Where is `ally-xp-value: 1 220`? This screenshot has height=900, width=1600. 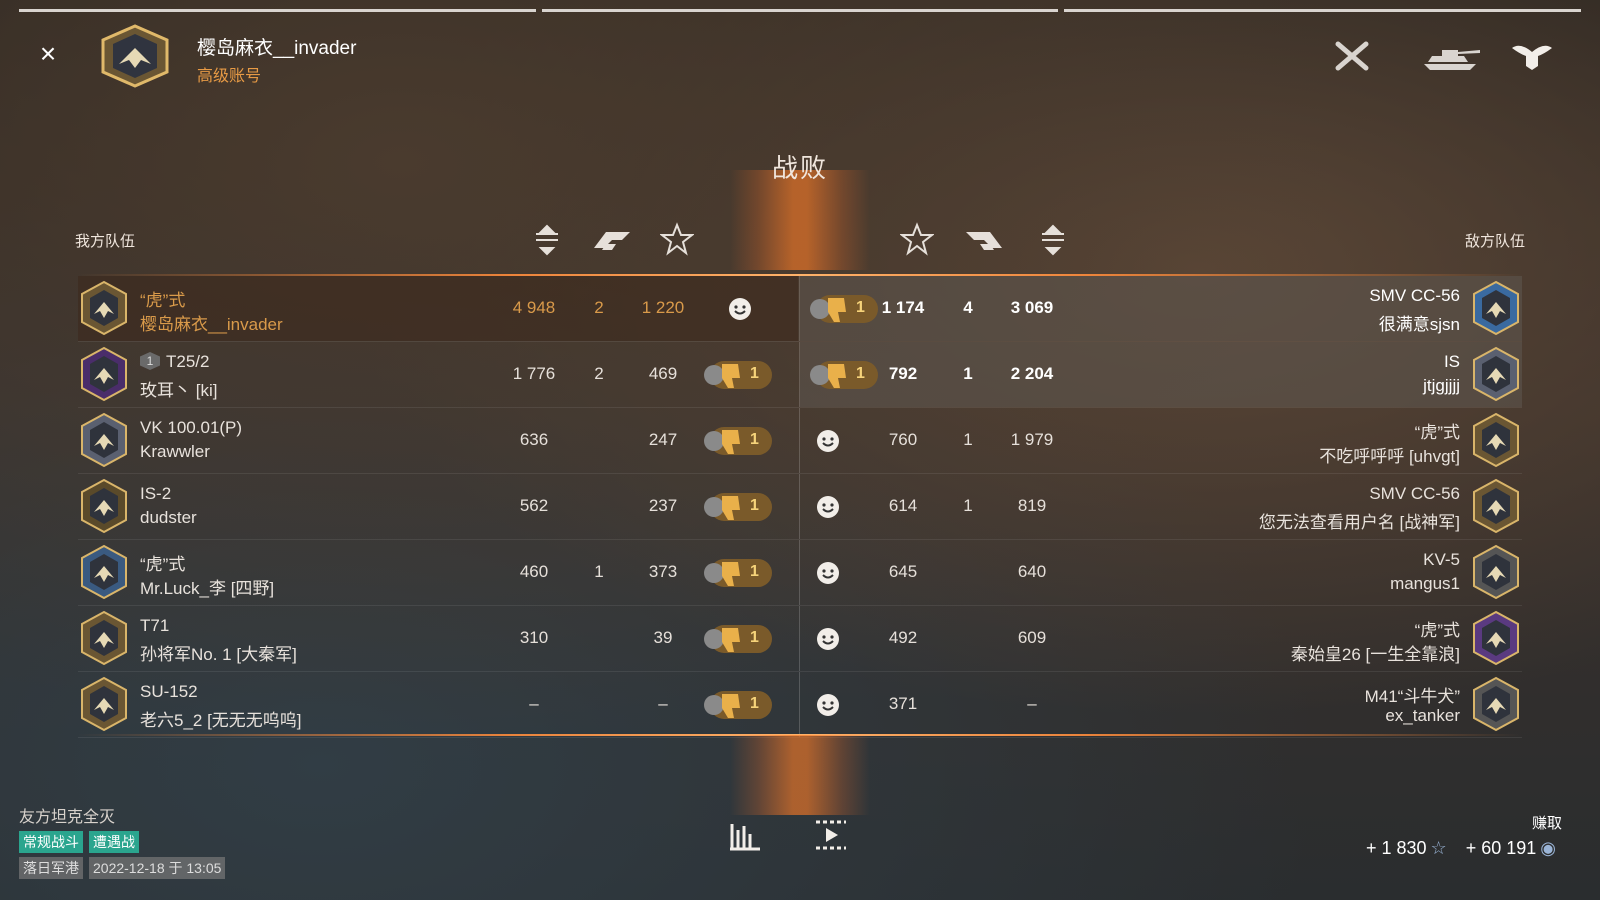 ally-xp-value: 1 220 is located at coordinates (663, 307).